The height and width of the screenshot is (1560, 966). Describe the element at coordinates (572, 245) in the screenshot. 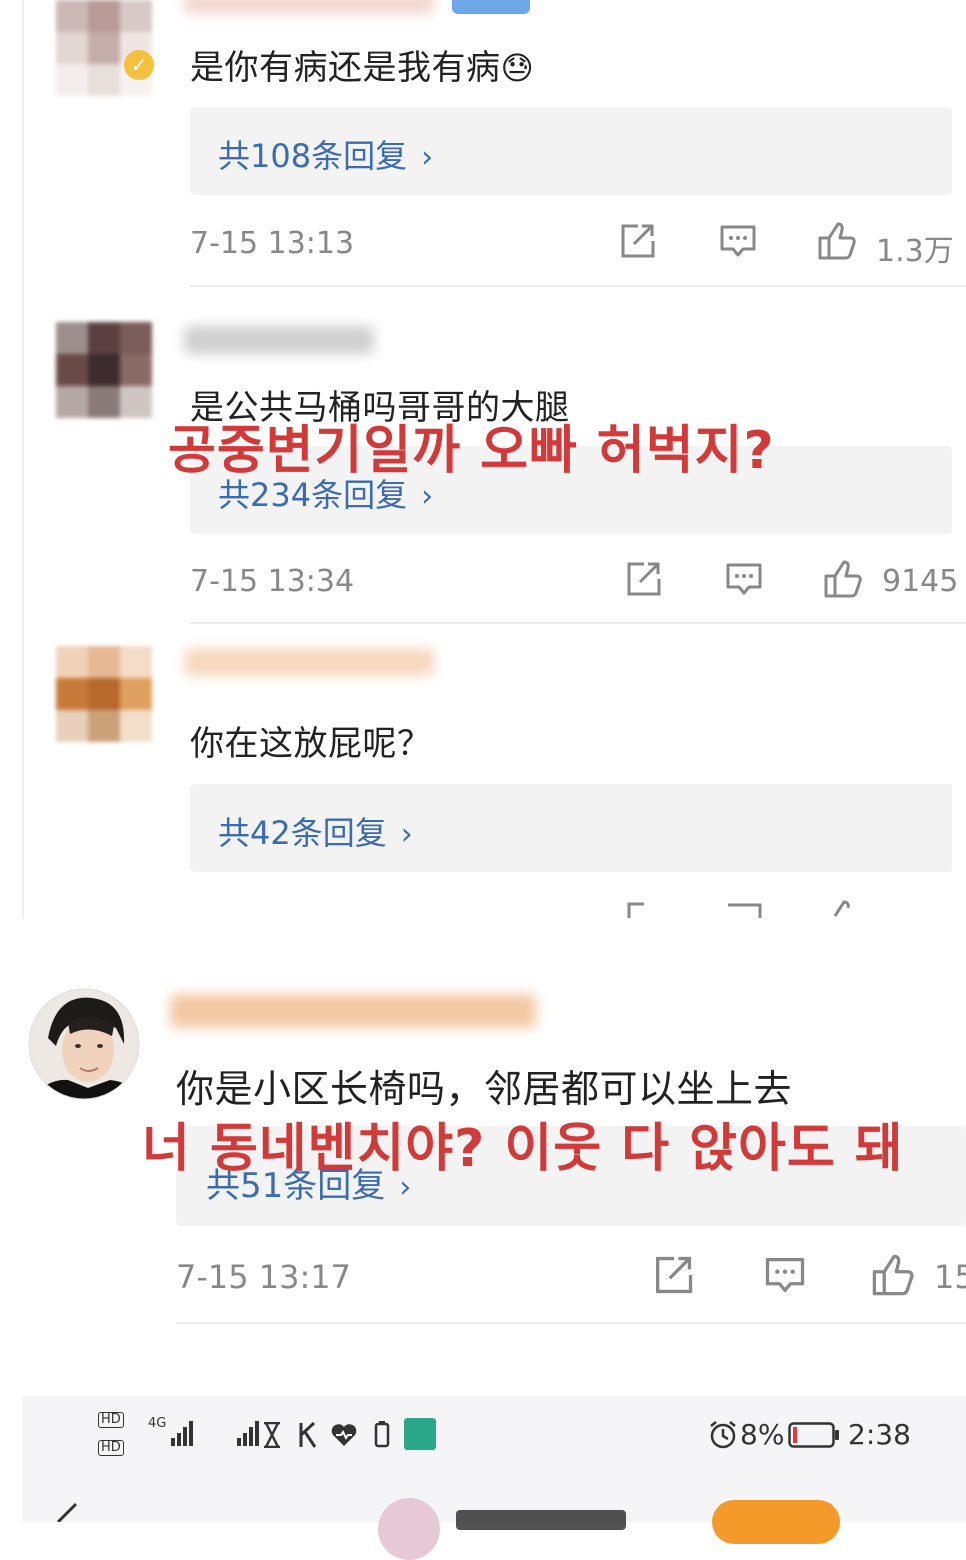

I see `comment-actions: 7-15 13:13 1.3万` at that location.